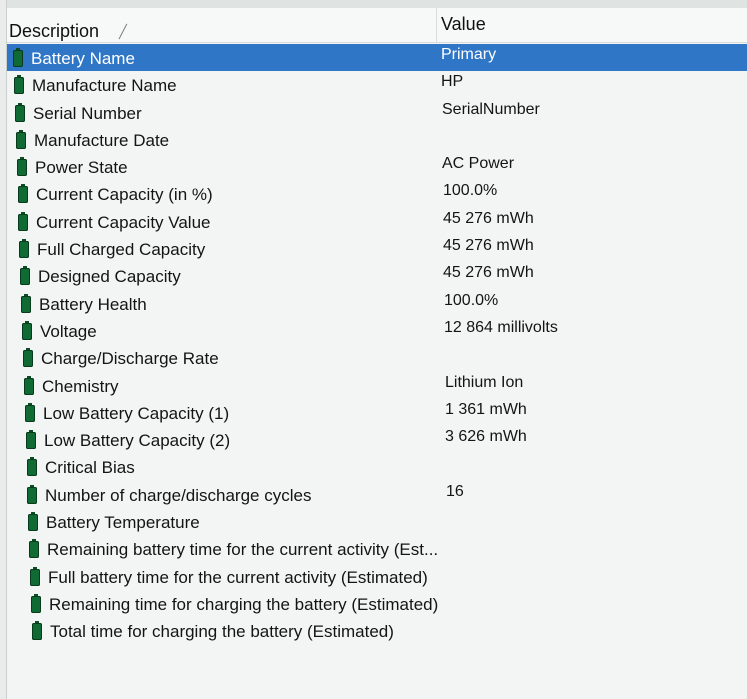 This screenshot has width=747, height=699. What do you see at coordinates (137, 441) in the screenshot?
I see `property-label: Low Battery Capacity (2)` at bounding box center [137, 441].